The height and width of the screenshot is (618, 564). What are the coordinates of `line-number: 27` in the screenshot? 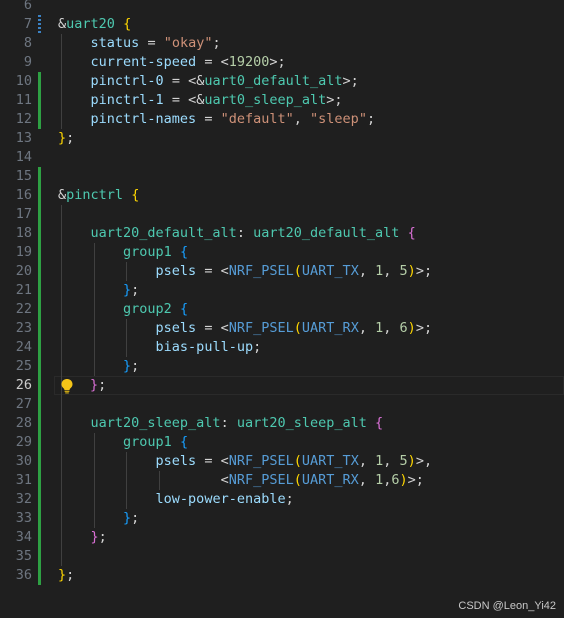 It's located at (23, 404).